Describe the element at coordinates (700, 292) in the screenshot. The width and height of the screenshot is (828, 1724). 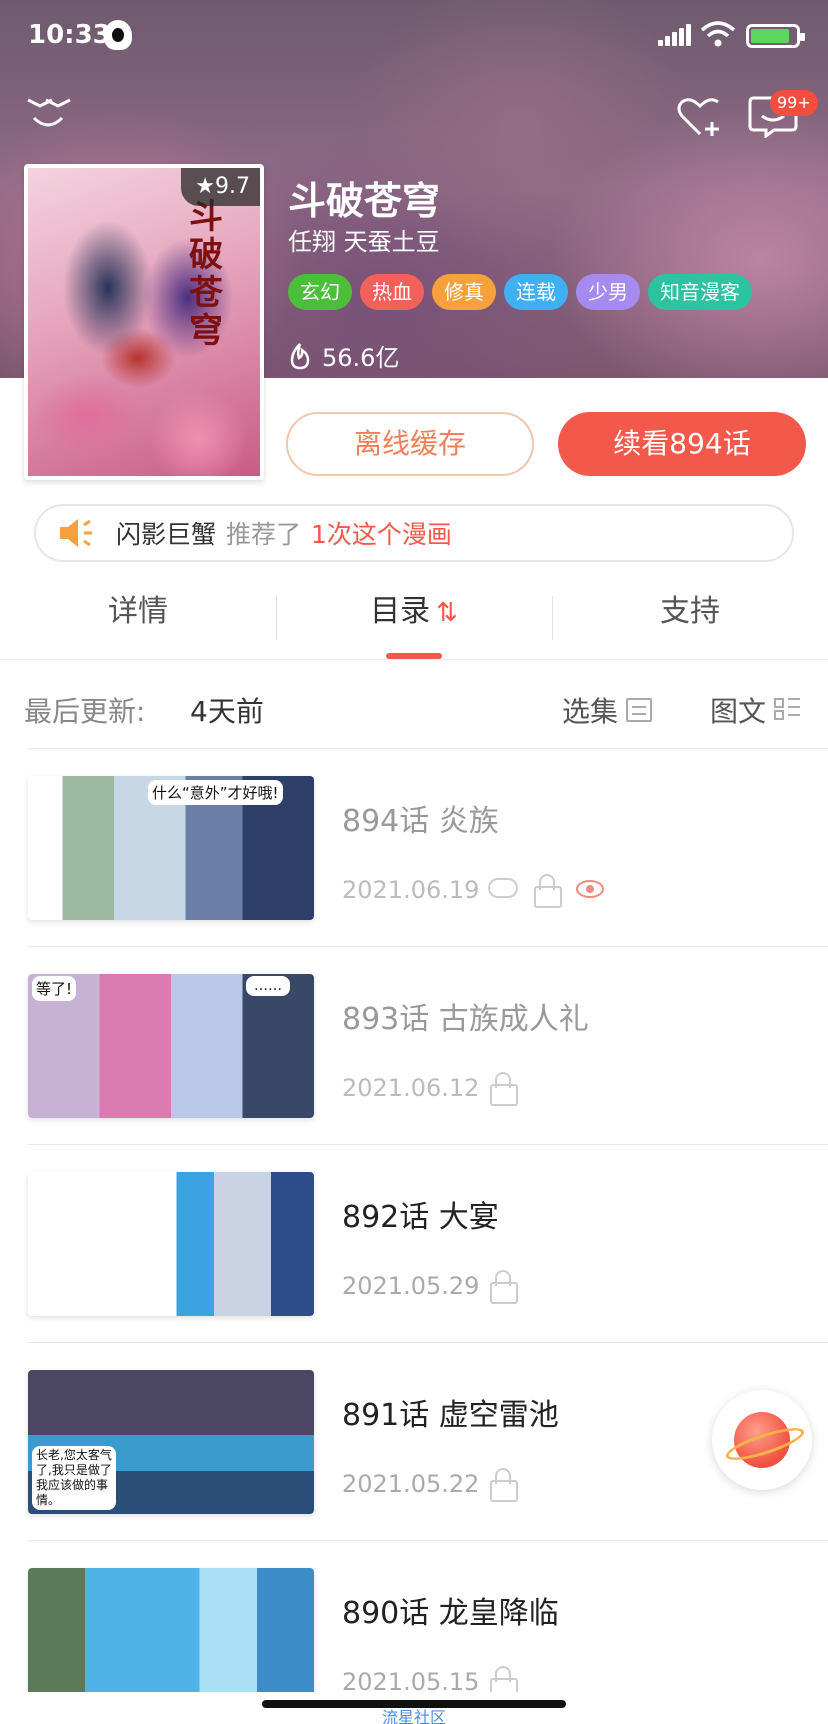
I see `tag: 知音漫客` at that location.